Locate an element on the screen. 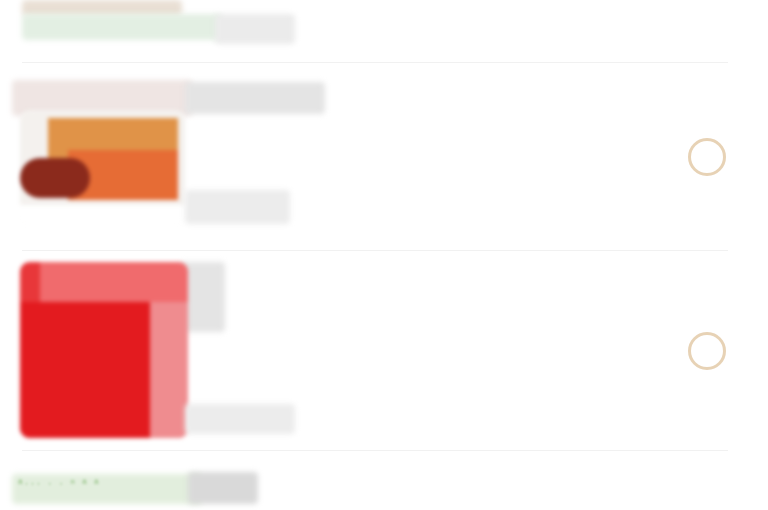 The height and width of the screenshot is (510, 768). footer-caption: ᵃ··· · · ⁿ ᵃ ᵃ is located at coordinates (59, 483).